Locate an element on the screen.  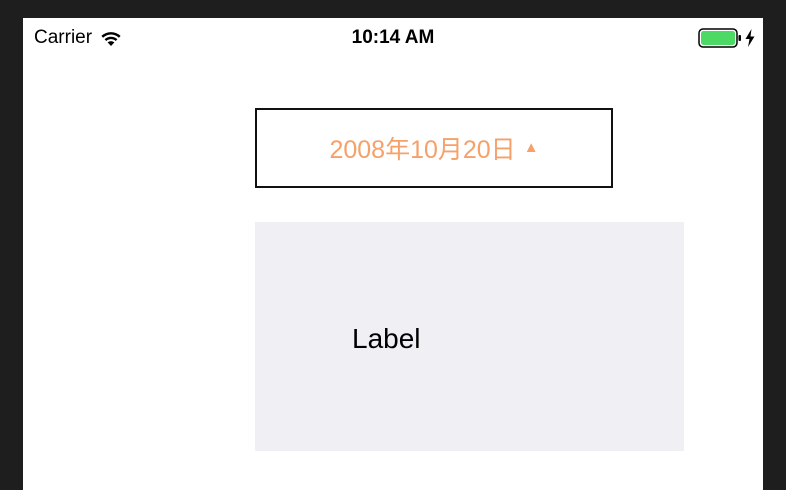
date-picker-label: 2008年10月20日 is located at coordinates (422, 150).